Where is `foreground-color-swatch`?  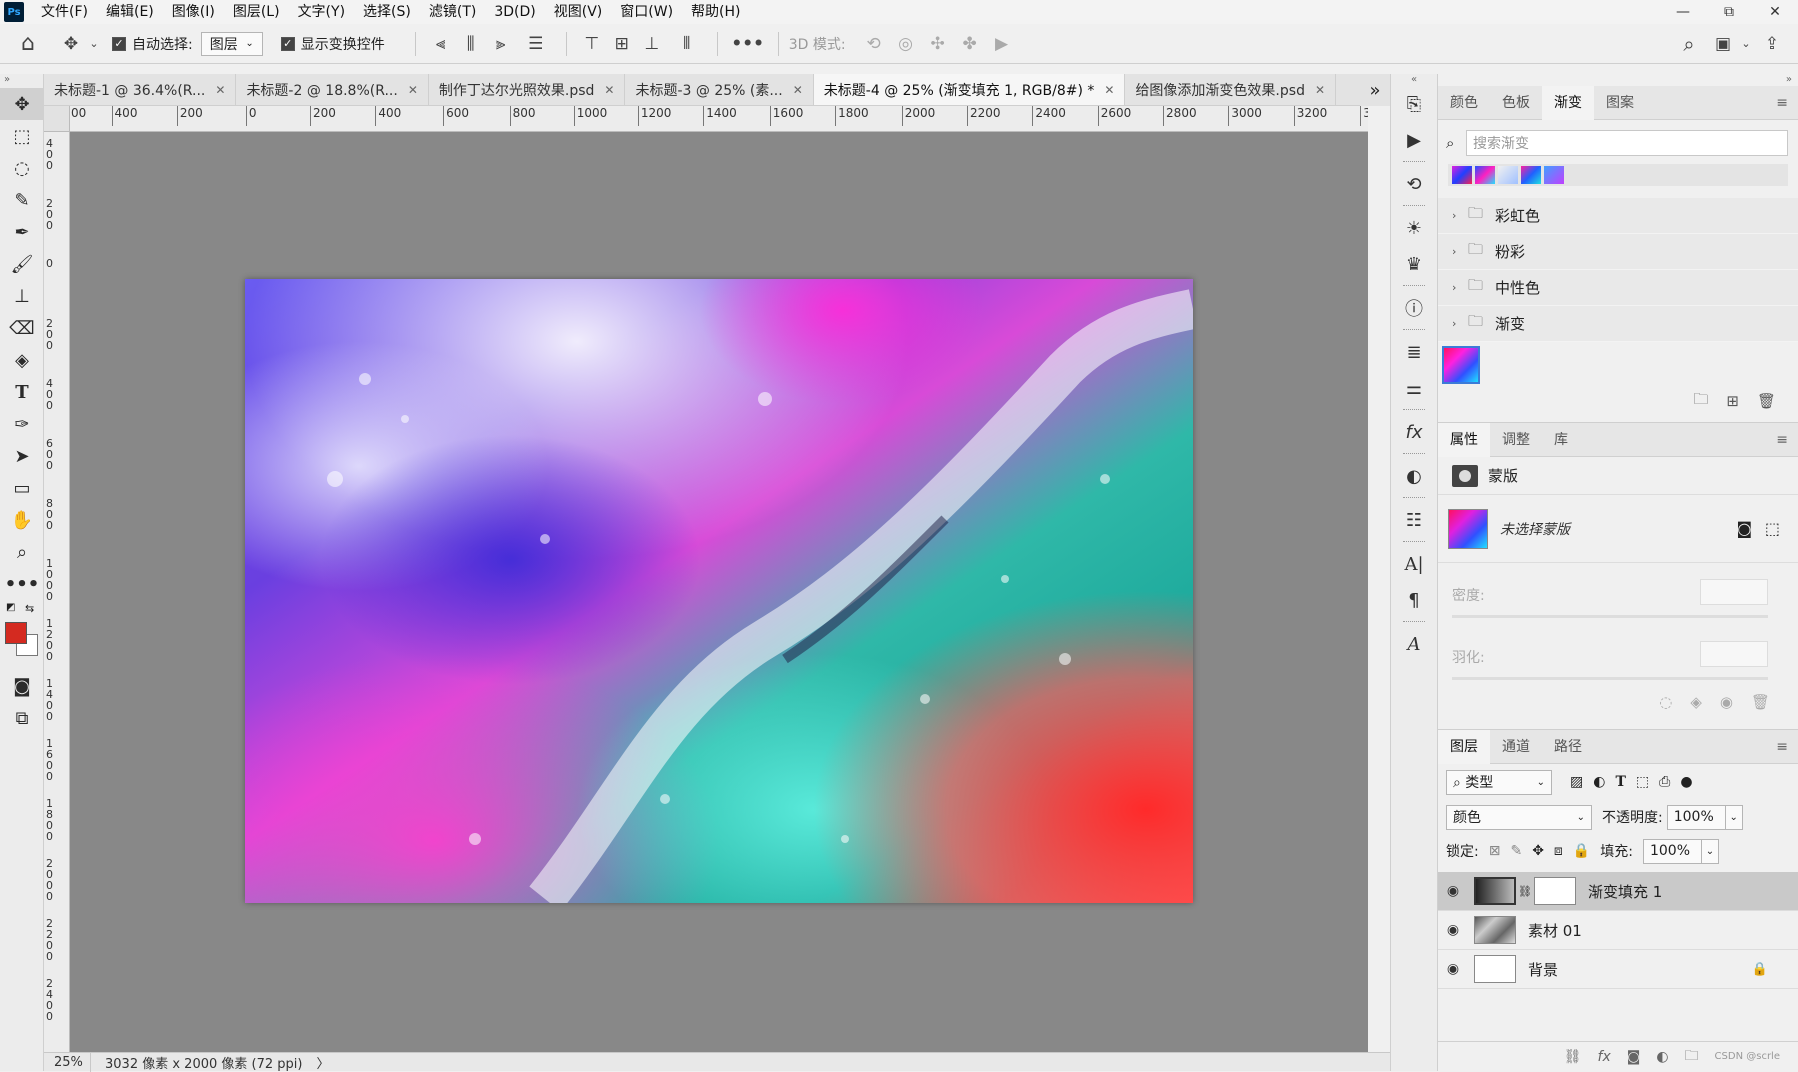
foreground-color-swatch is located at coordinates (16, 633).